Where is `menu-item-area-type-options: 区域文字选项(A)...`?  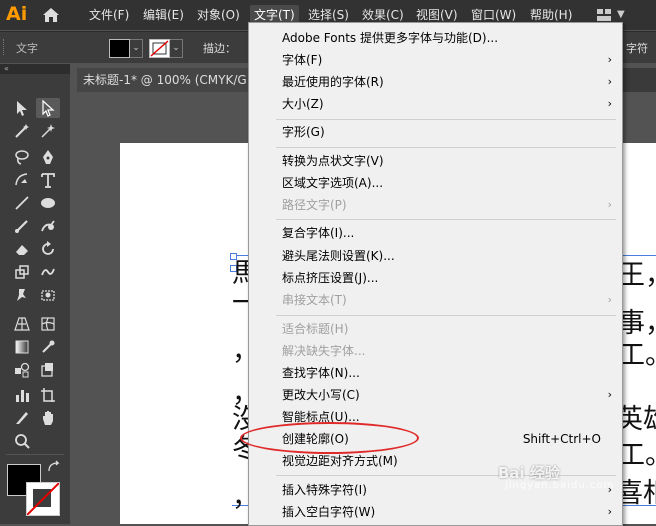 menu-item-area-type-options: 区域文字选项(A)... is located at coordinates (435, 183).